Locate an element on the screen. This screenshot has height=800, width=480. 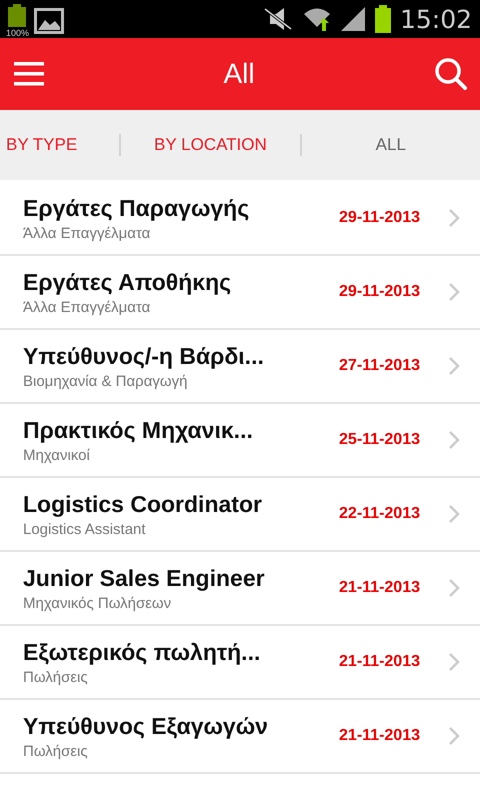
battery-icon is located at coordinates (383, 19).